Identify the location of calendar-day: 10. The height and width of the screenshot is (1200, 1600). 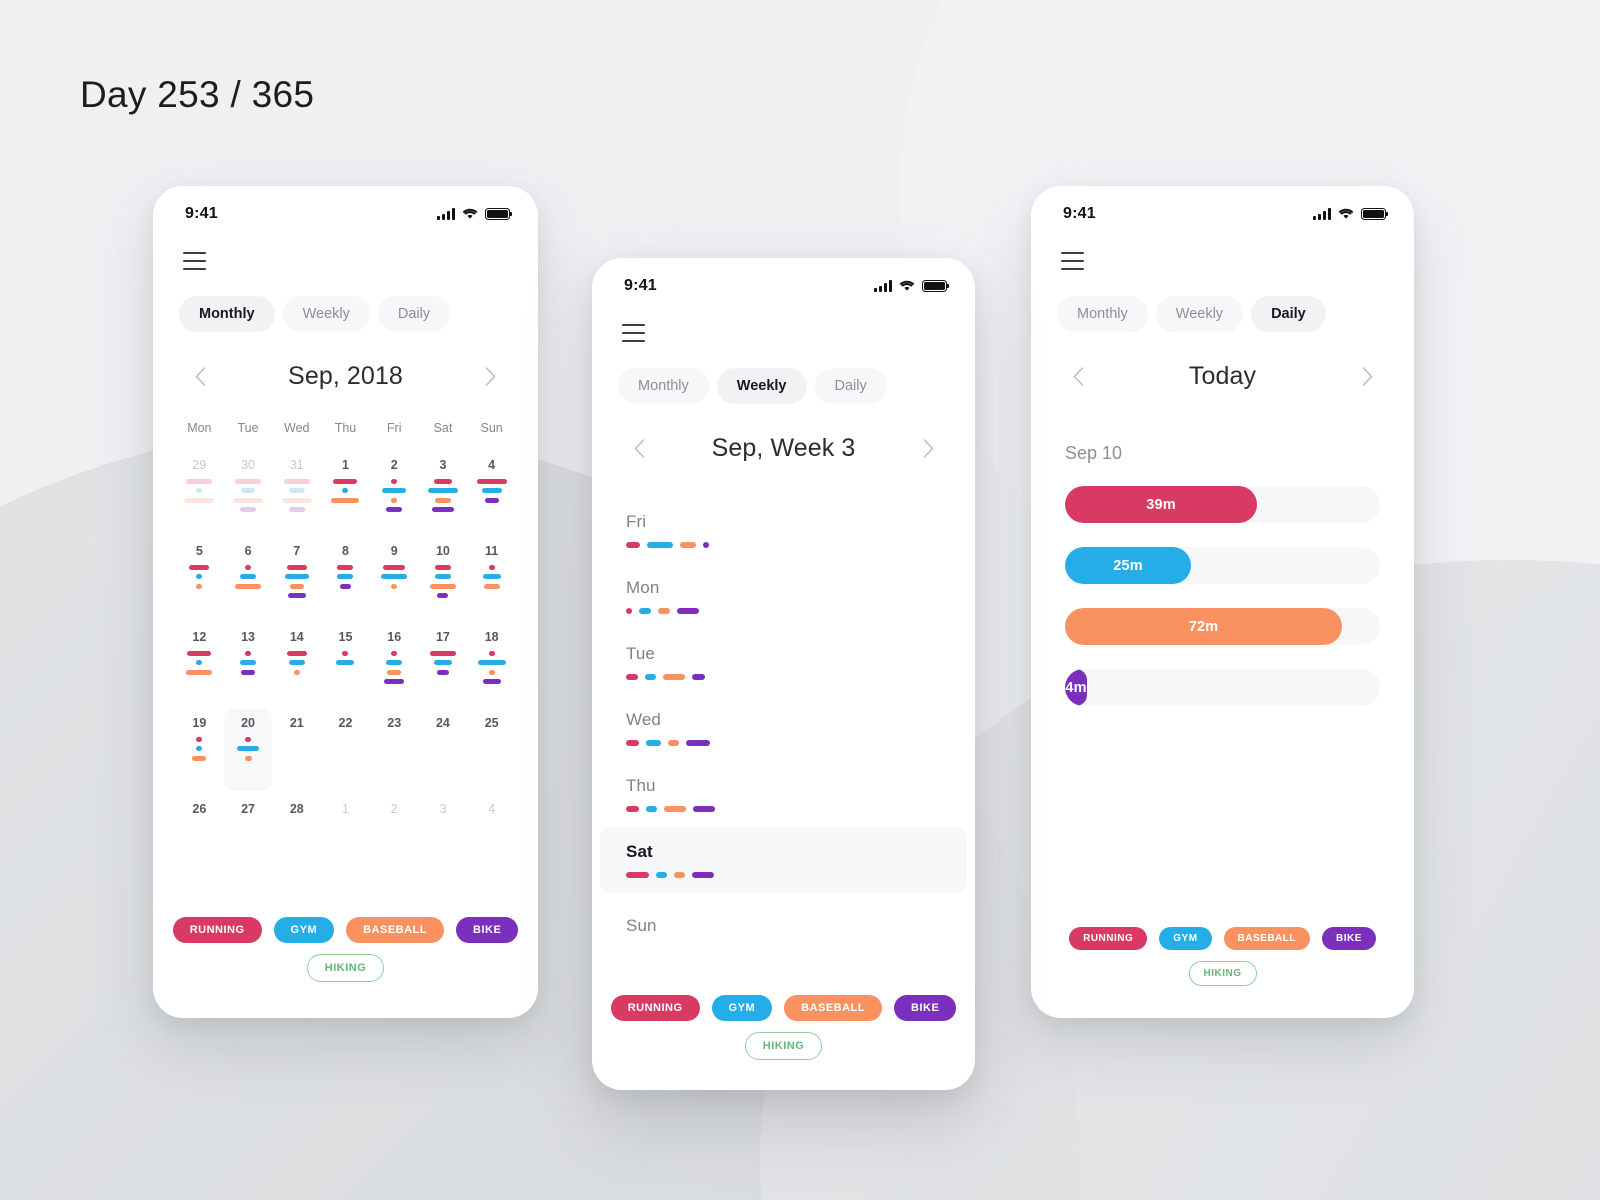
(443, 578).